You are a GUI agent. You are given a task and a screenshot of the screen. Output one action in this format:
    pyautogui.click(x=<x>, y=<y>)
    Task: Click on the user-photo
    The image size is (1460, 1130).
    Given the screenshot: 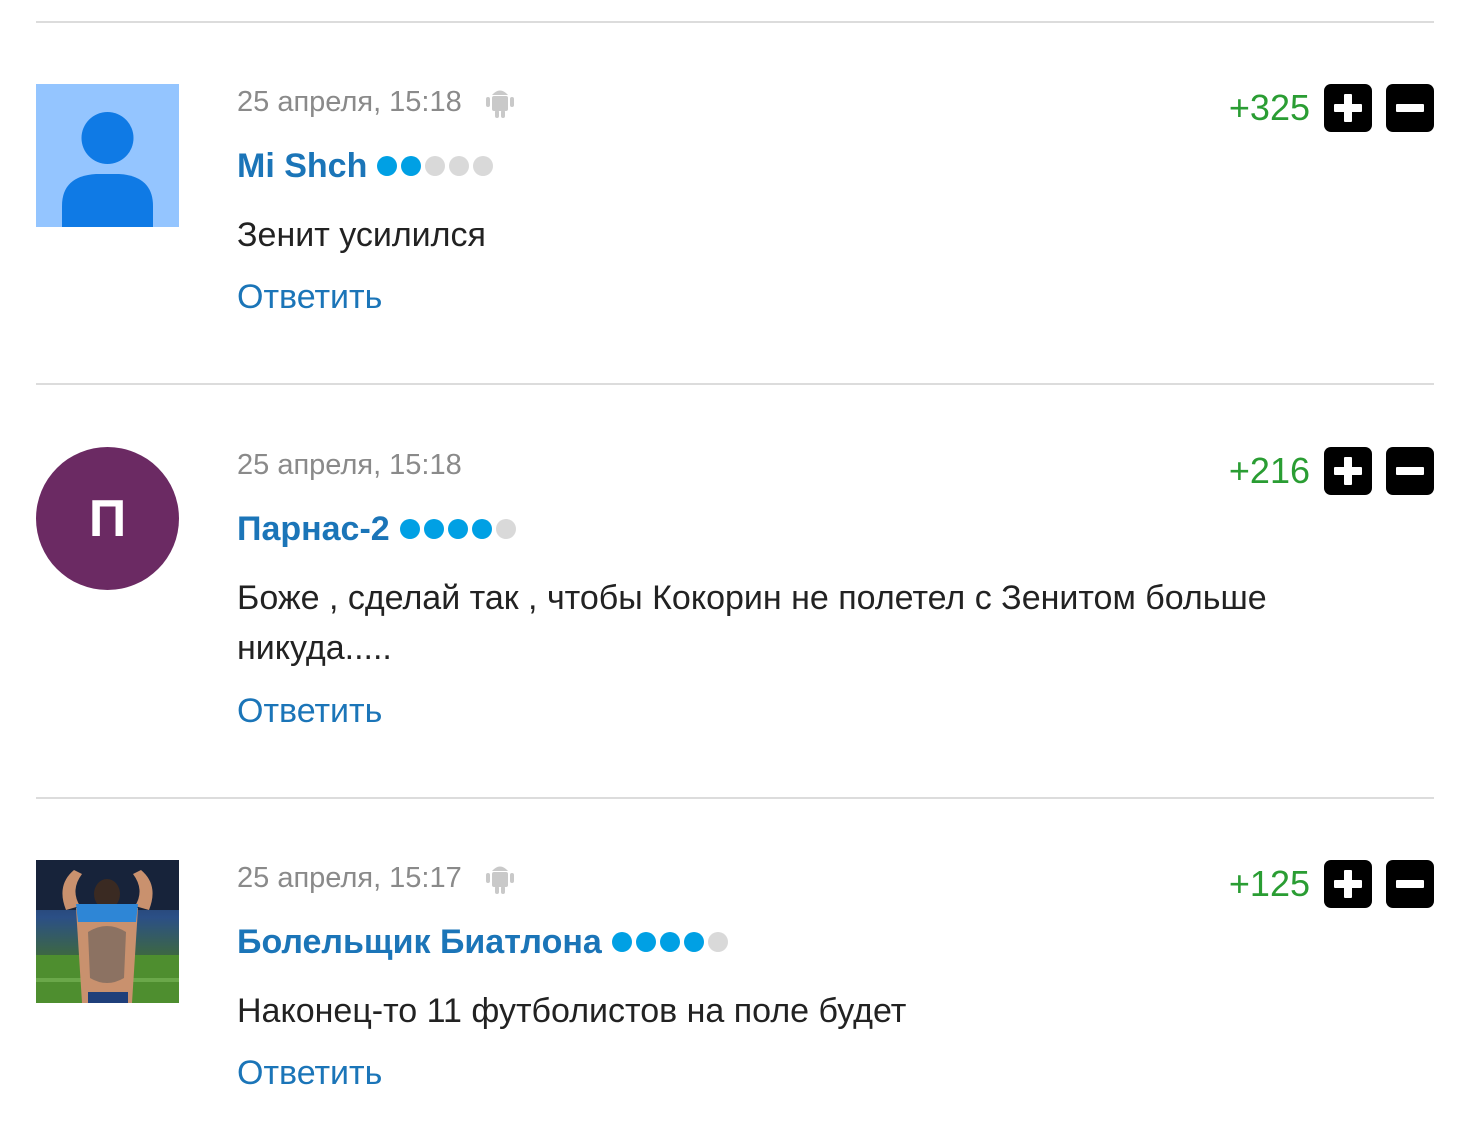 What is the action you would take?
    pyautogui.click(x=107, y=931)
    